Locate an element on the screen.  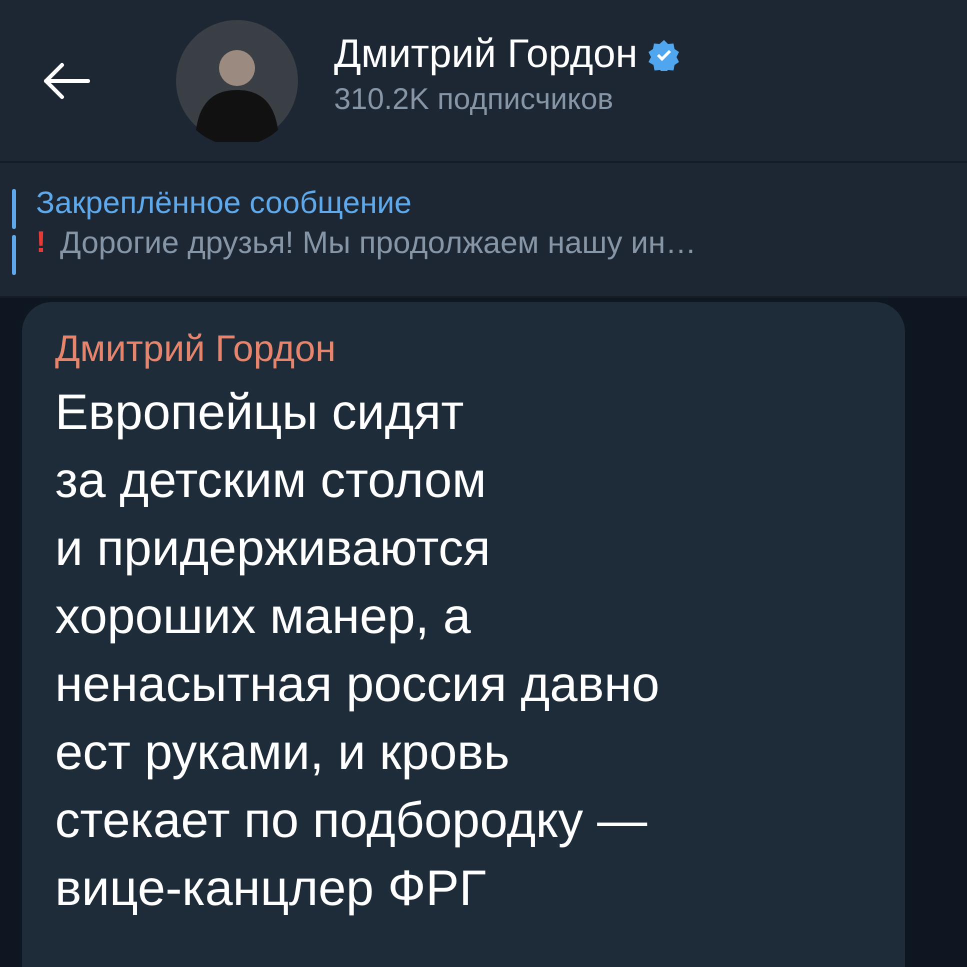
pinned-label: Закреплённое сообщение is located at coordinates (366, 203).